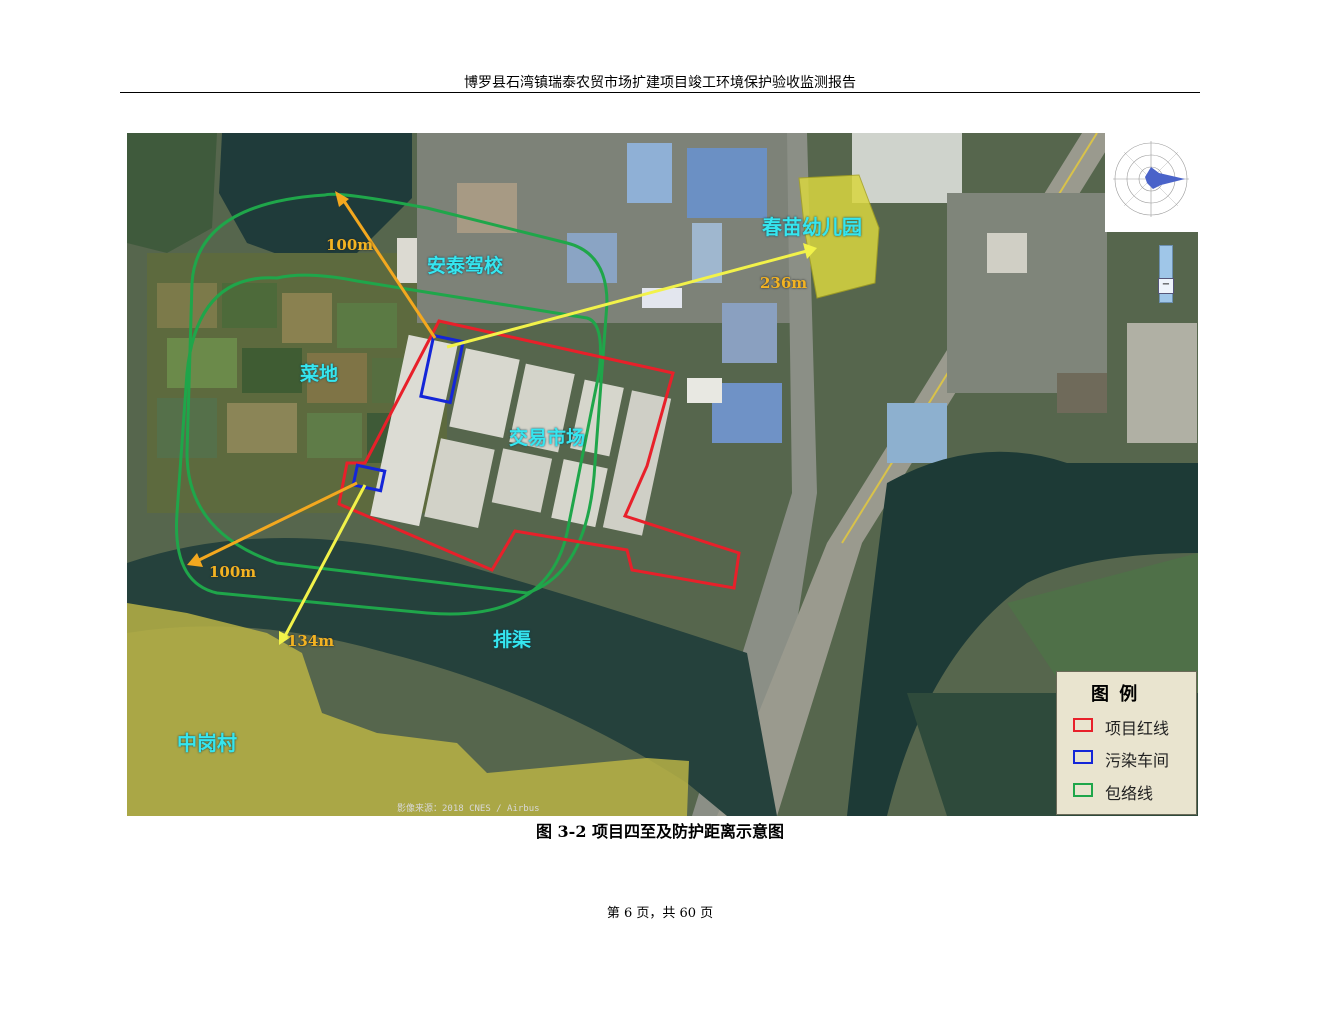  Describe the element at coordinates (1129, 793) in the screenshot. I see `legend-label: 包络线` at that location.